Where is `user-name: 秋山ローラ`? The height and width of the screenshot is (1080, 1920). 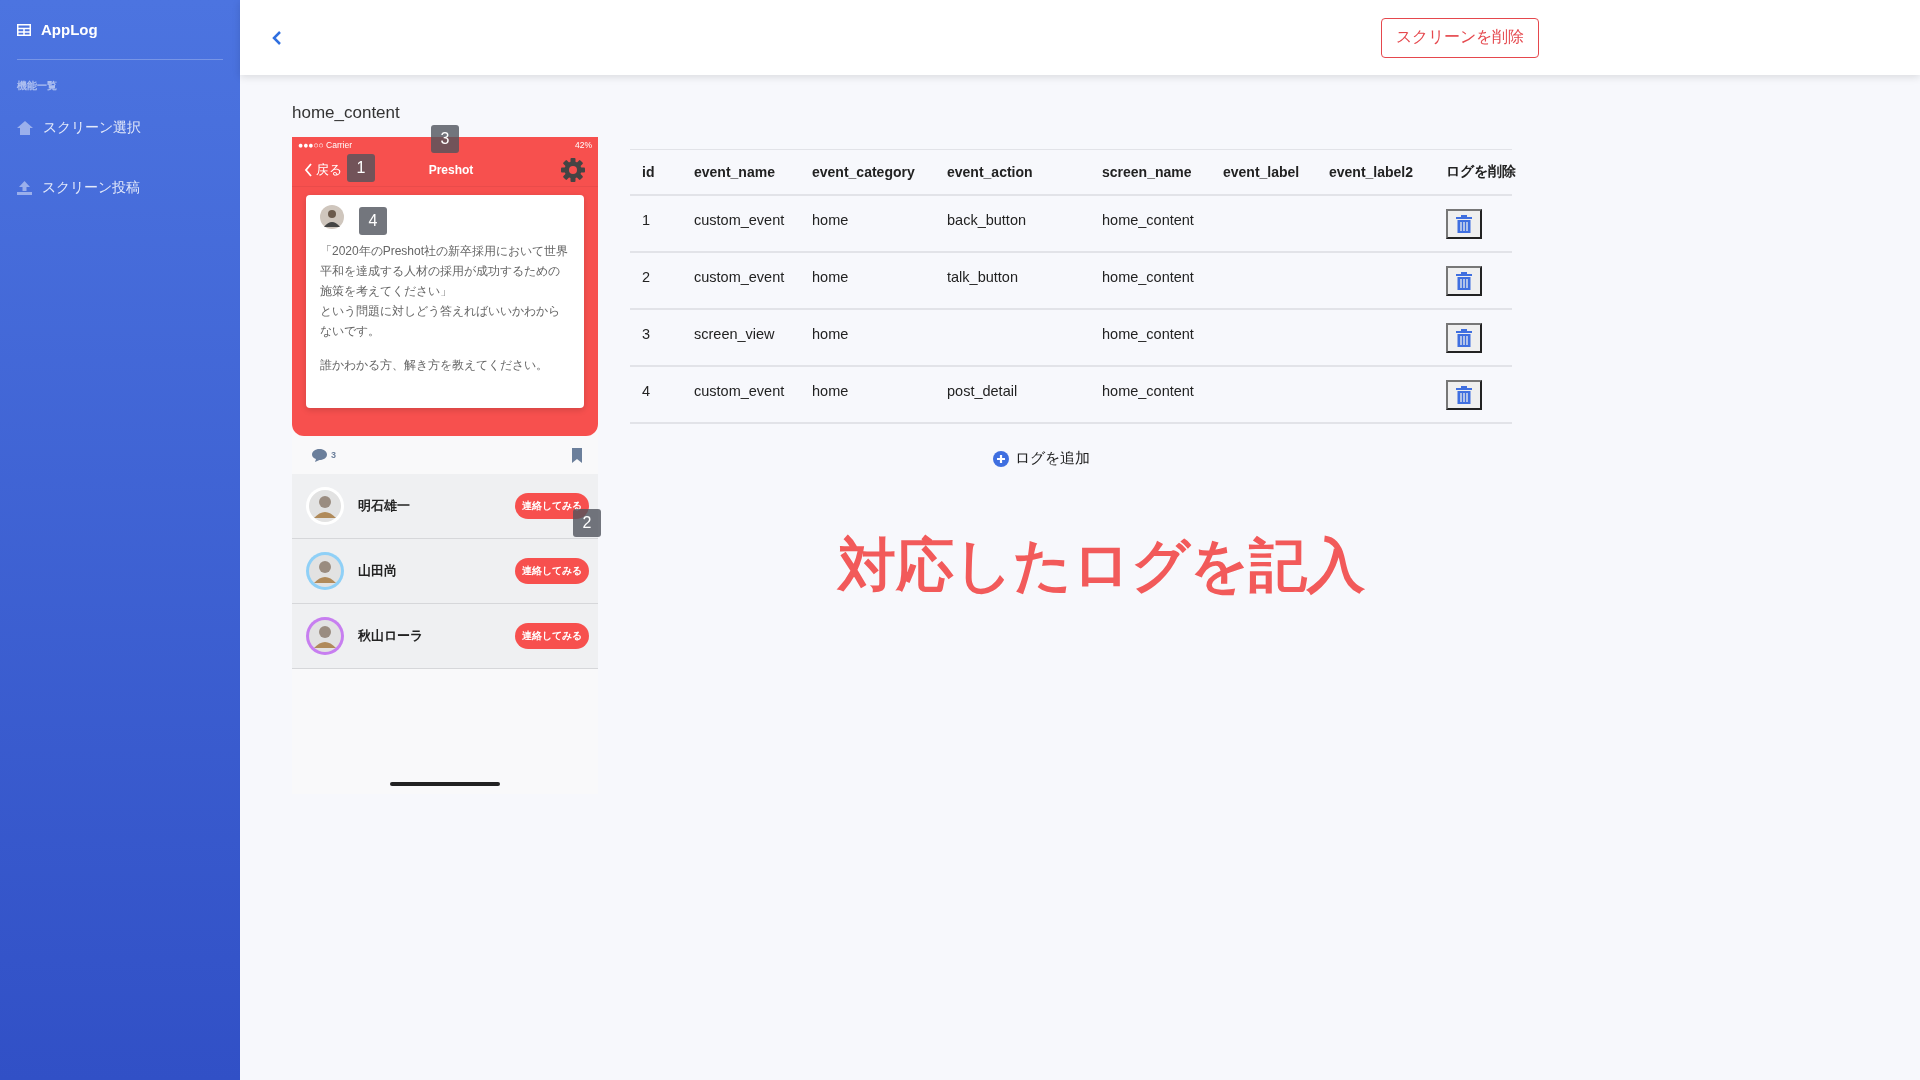 user-name: 秋山ローラ is located at coordinates (391, 636).